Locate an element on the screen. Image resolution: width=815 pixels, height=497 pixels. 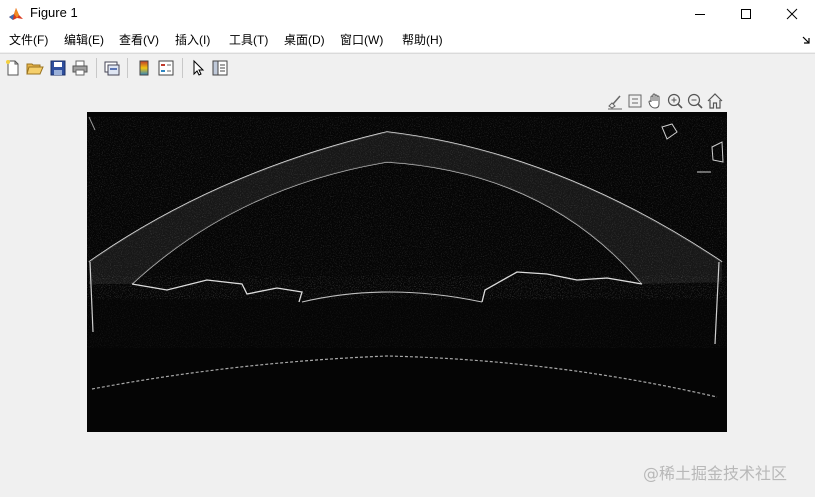
colorbar-icon is located at coordinates (144, 68).